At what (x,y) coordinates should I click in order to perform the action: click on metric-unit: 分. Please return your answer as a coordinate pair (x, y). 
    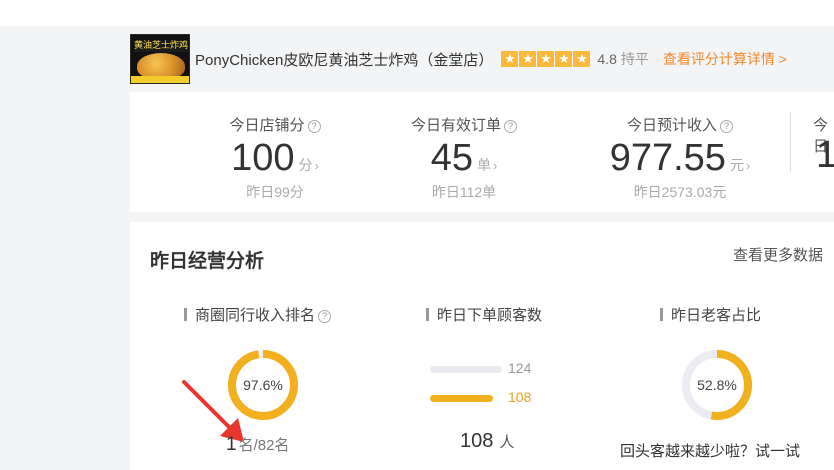
    Looking at the image, I should click on (305, 165).